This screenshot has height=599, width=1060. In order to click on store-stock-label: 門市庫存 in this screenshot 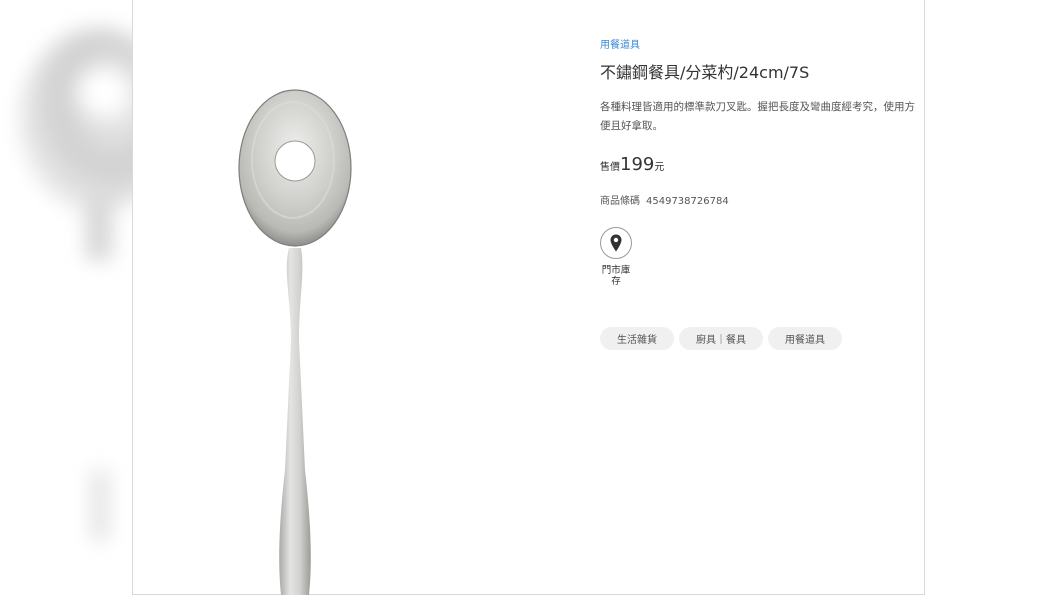, I will do `click(616, 276)`.